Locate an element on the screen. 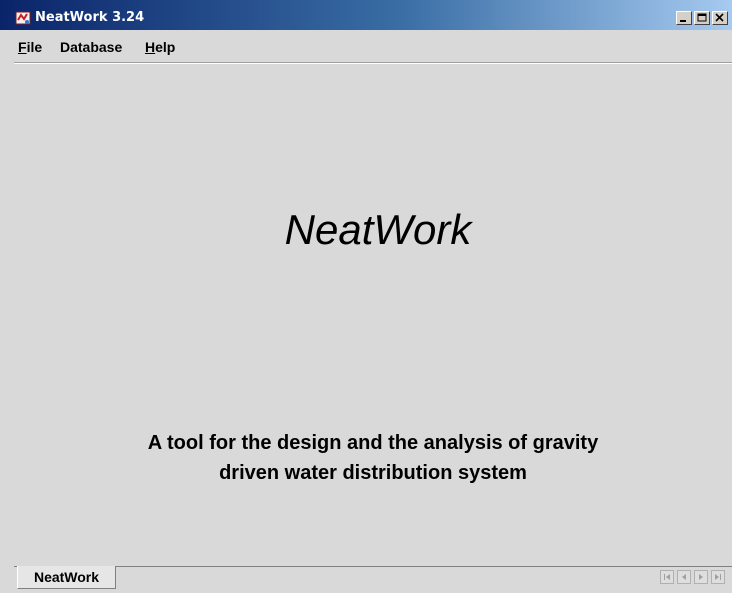 This screenshot has width=732, height=593. menu-divider-highlight is located at coordinates (373, 63).